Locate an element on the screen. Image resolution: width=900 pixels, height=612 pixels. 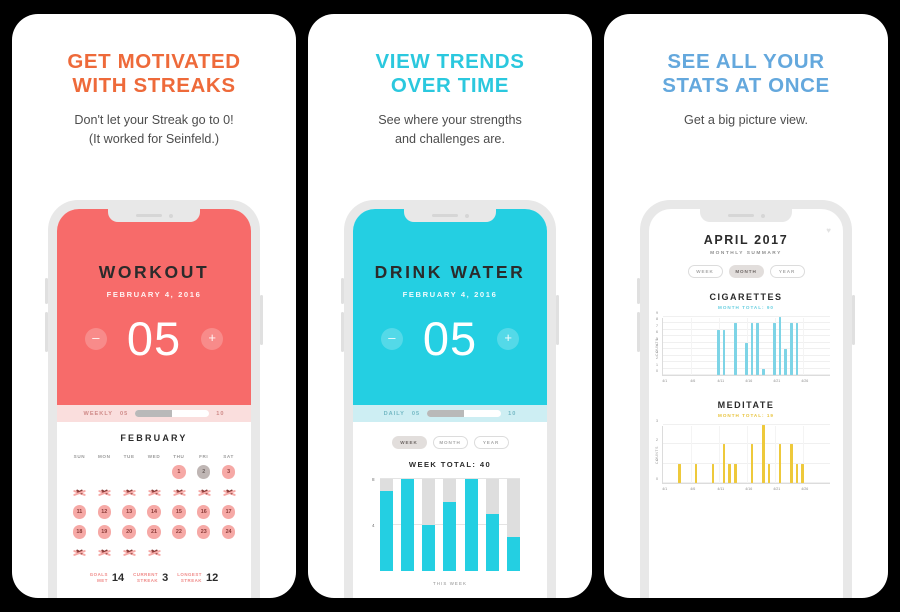
calendar-day-cell: 16 is located at coordinates (203, 512).